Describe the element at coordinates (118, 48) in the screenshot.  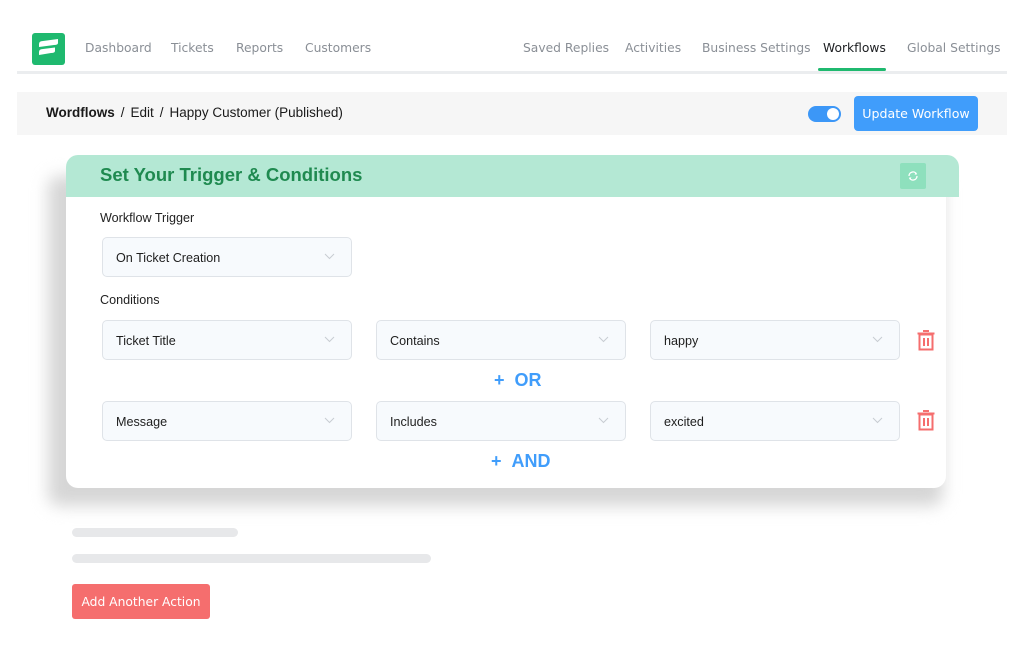
I see `nav-dashboard: Dashboard` at that location.